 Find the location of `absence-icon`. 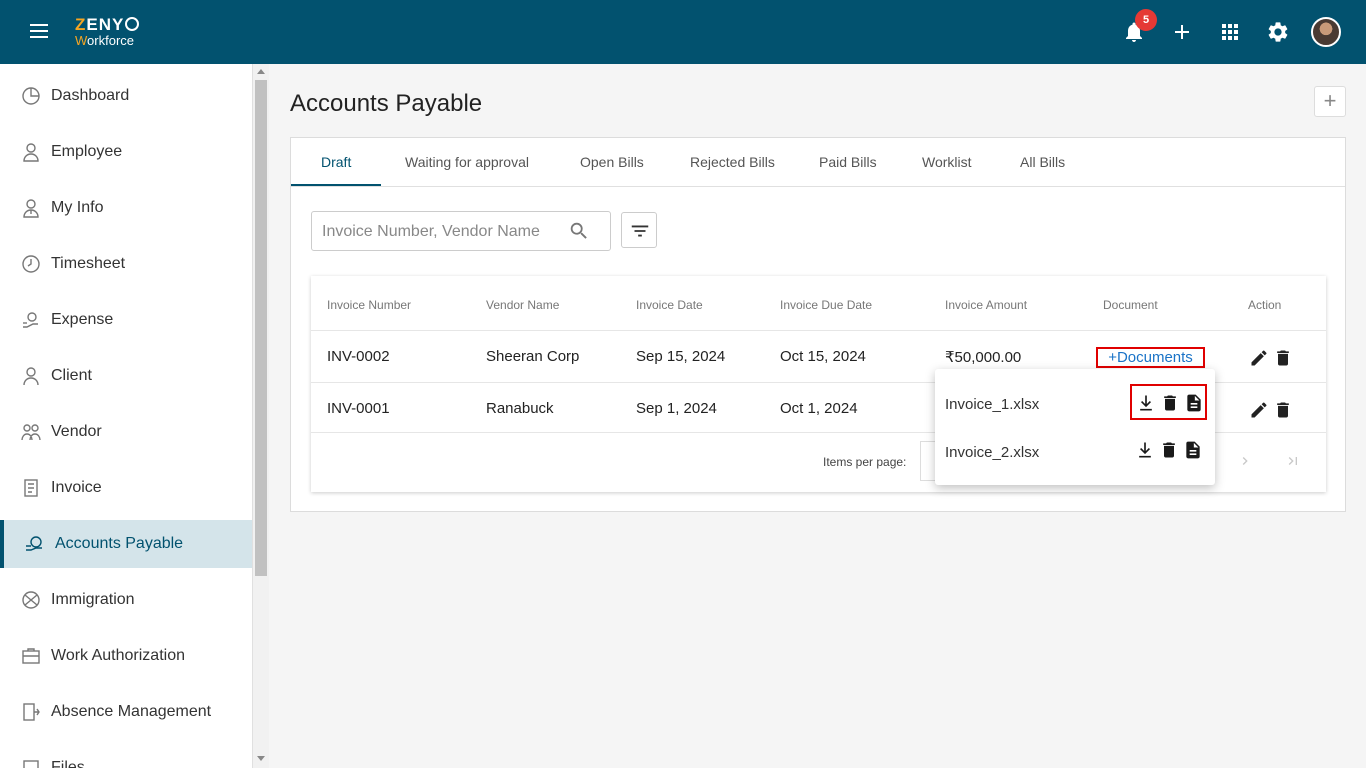

absence-icon is located at coordinates (31, 712).